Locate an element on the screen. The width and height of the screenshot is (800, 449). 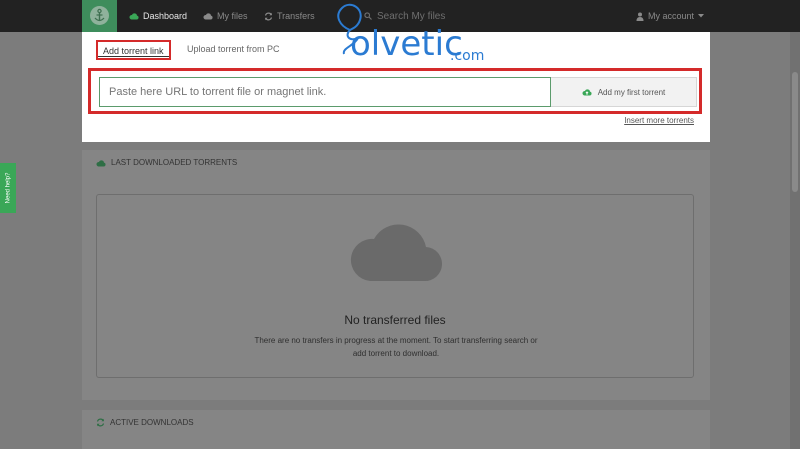
tab-add-torrent-link: Add torrent link is located at coordinates (133, 50).